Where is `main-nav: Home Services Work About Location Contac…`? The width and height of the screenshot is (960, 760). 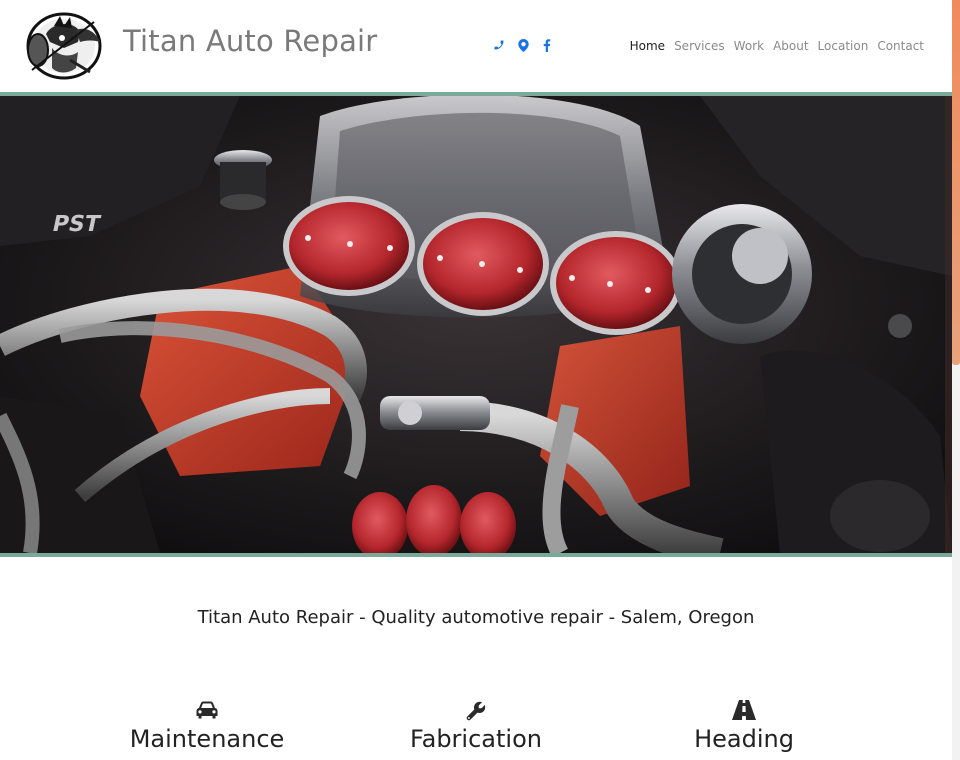 main-nav: Home Services Work About Location Contac… is located at coordinates (777, 46).